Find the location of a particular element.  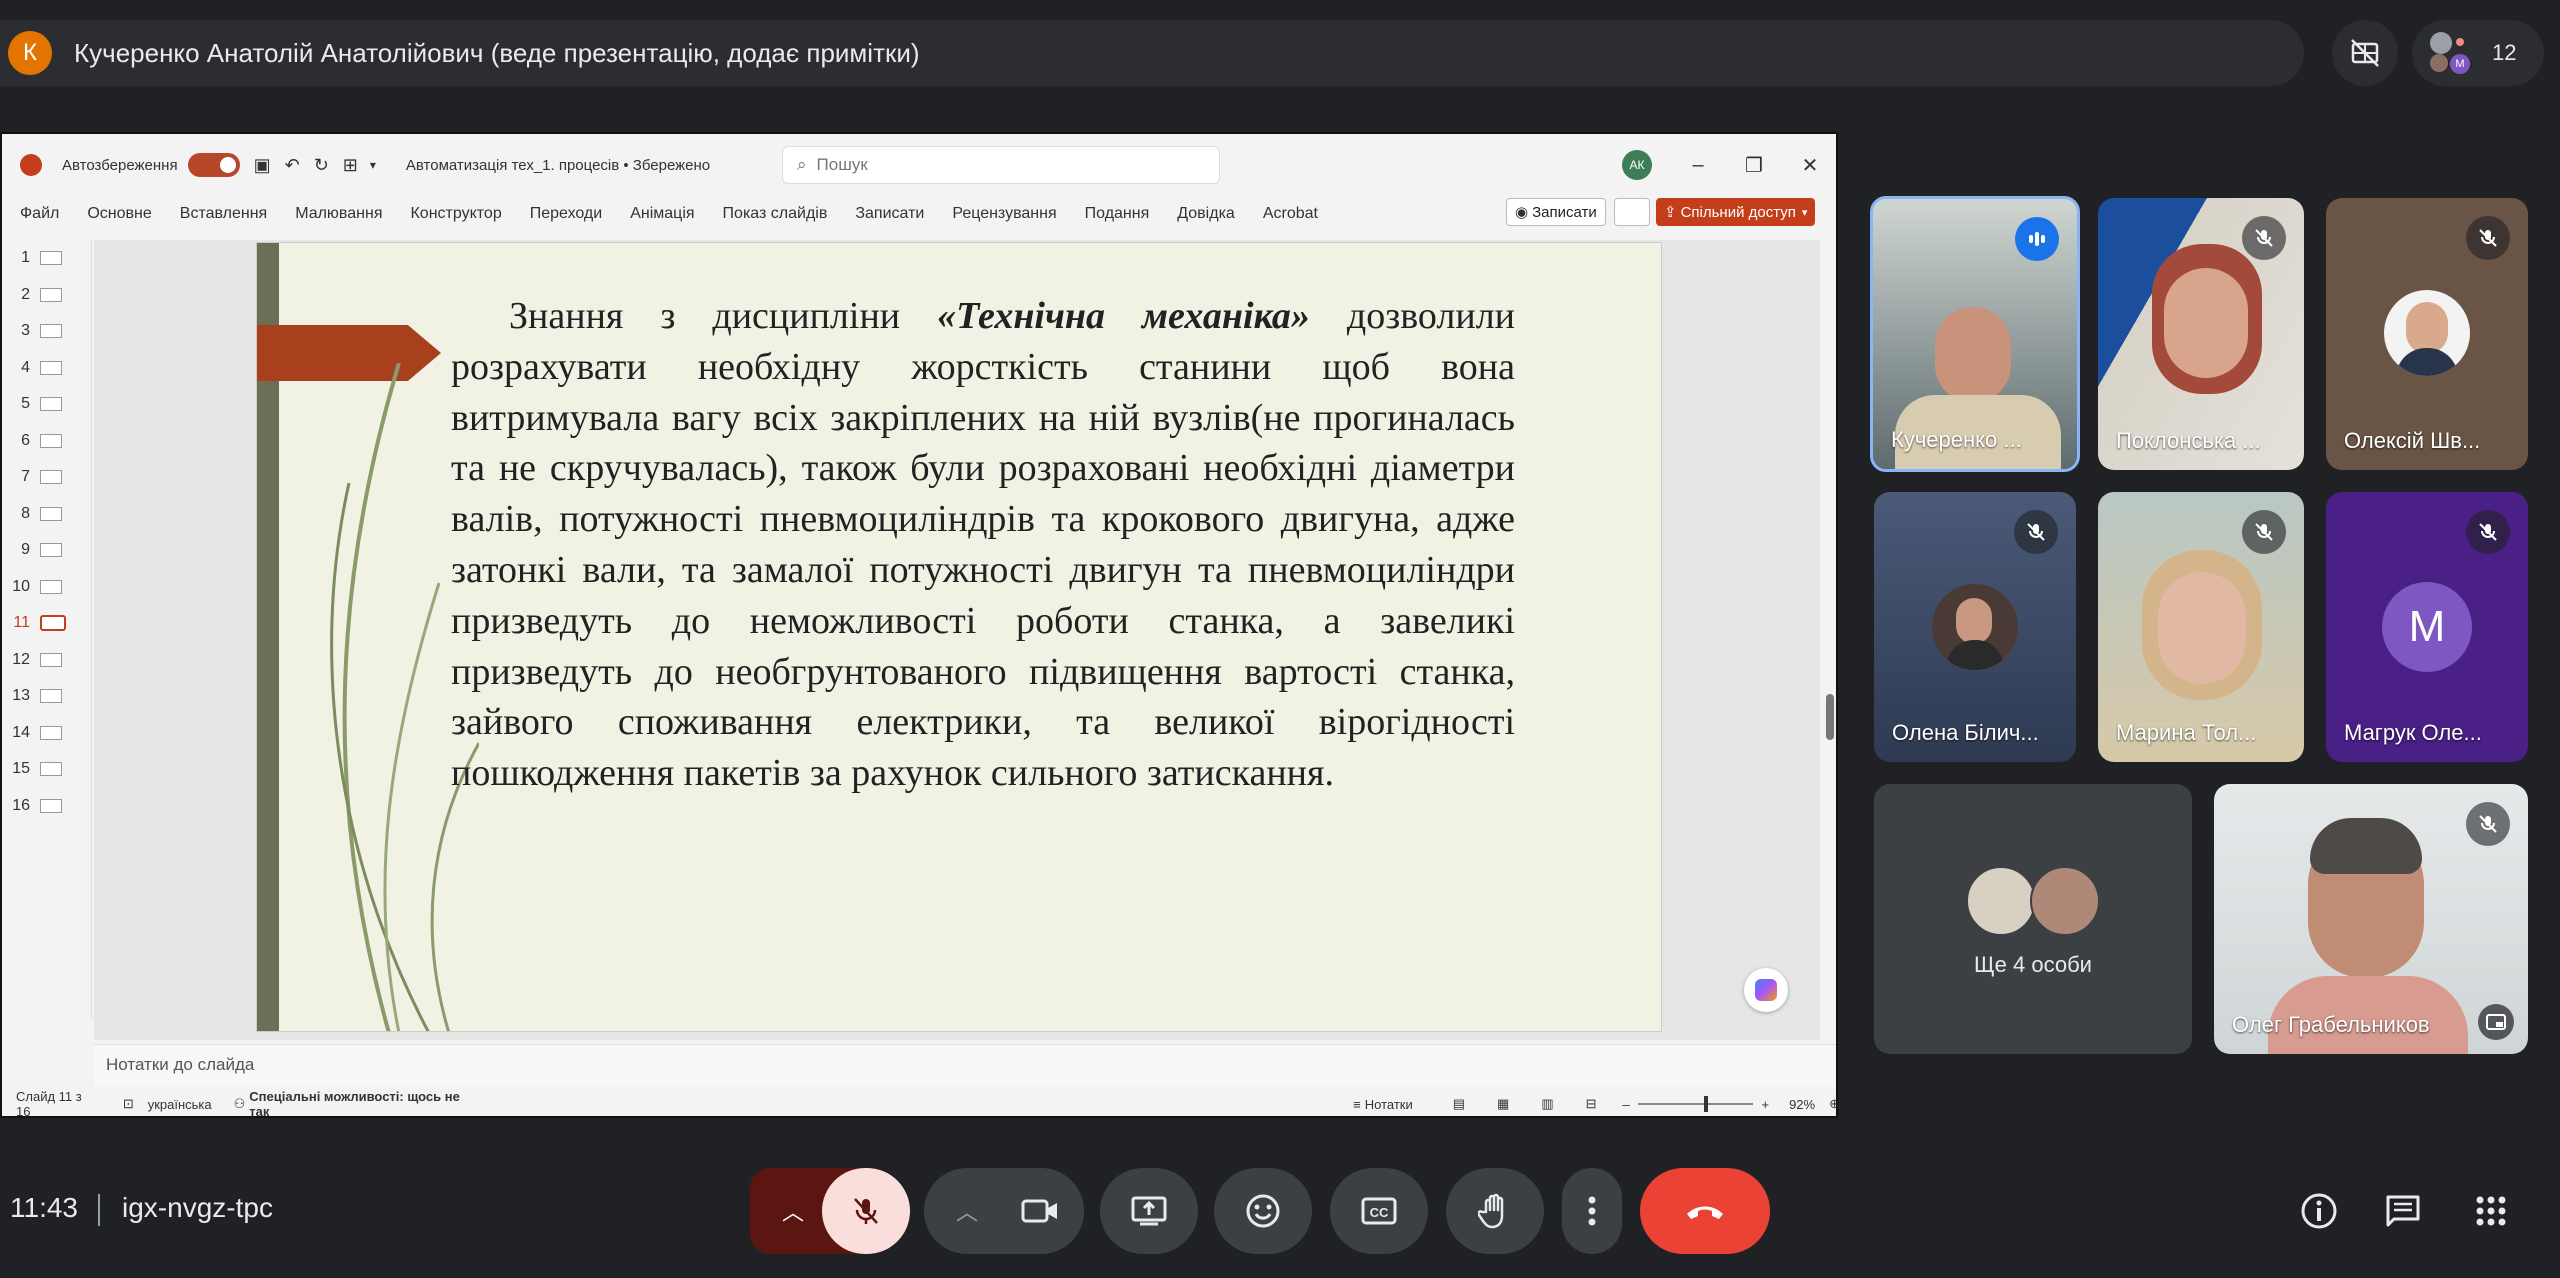

slide-thumbnail: 12 is located at coordinates (46, 660).